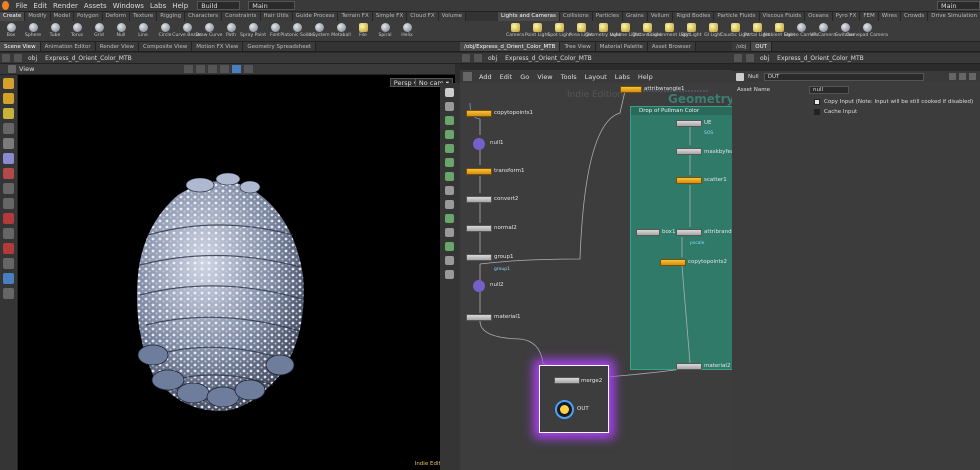 Image resolution: width=980 pixels, height=470 pixels. I want to click on net-menu-view: View, so click(544, 77).